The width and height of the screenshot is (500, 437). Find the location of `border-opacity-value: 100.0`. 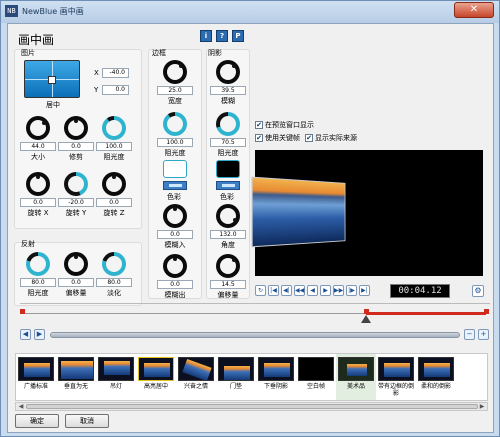

border-opacity-value: 100.0 is located at coordinates (175, 142).